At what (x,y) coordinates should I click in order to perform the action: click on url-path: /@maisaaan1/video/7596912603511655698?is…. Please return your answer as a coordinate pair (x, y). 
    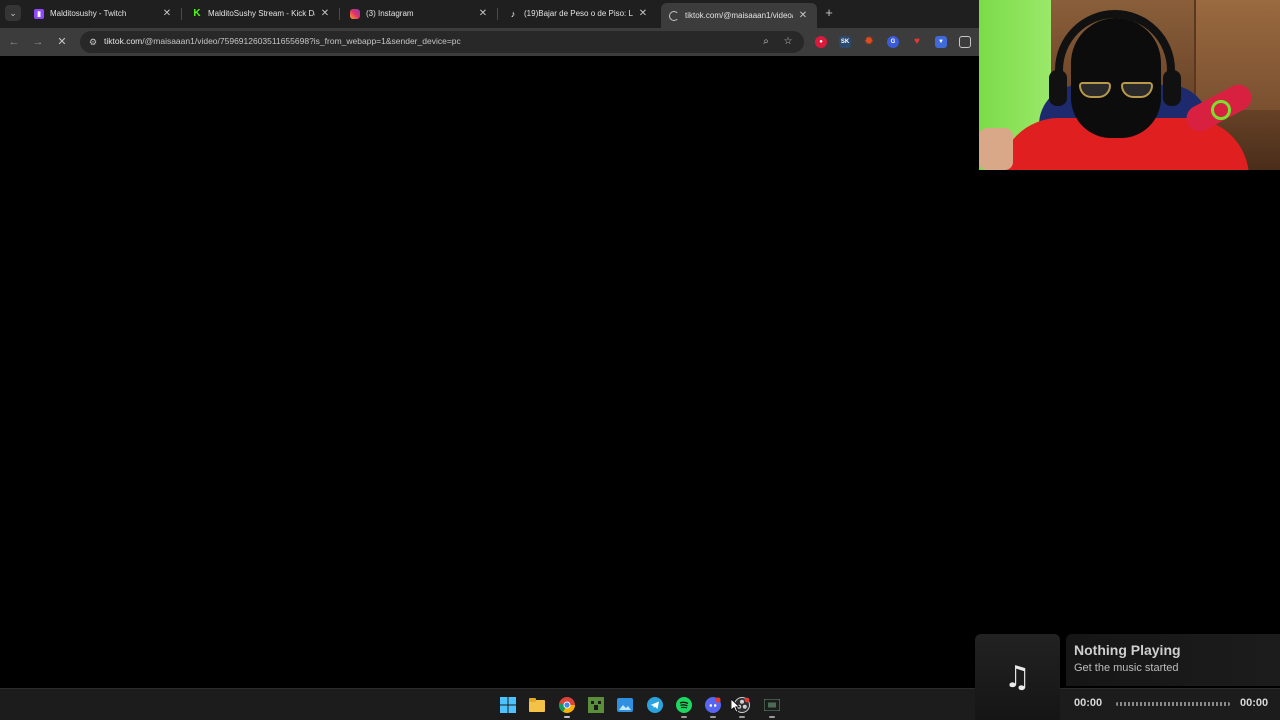
    Looking at the image, I should click on (301, 41).